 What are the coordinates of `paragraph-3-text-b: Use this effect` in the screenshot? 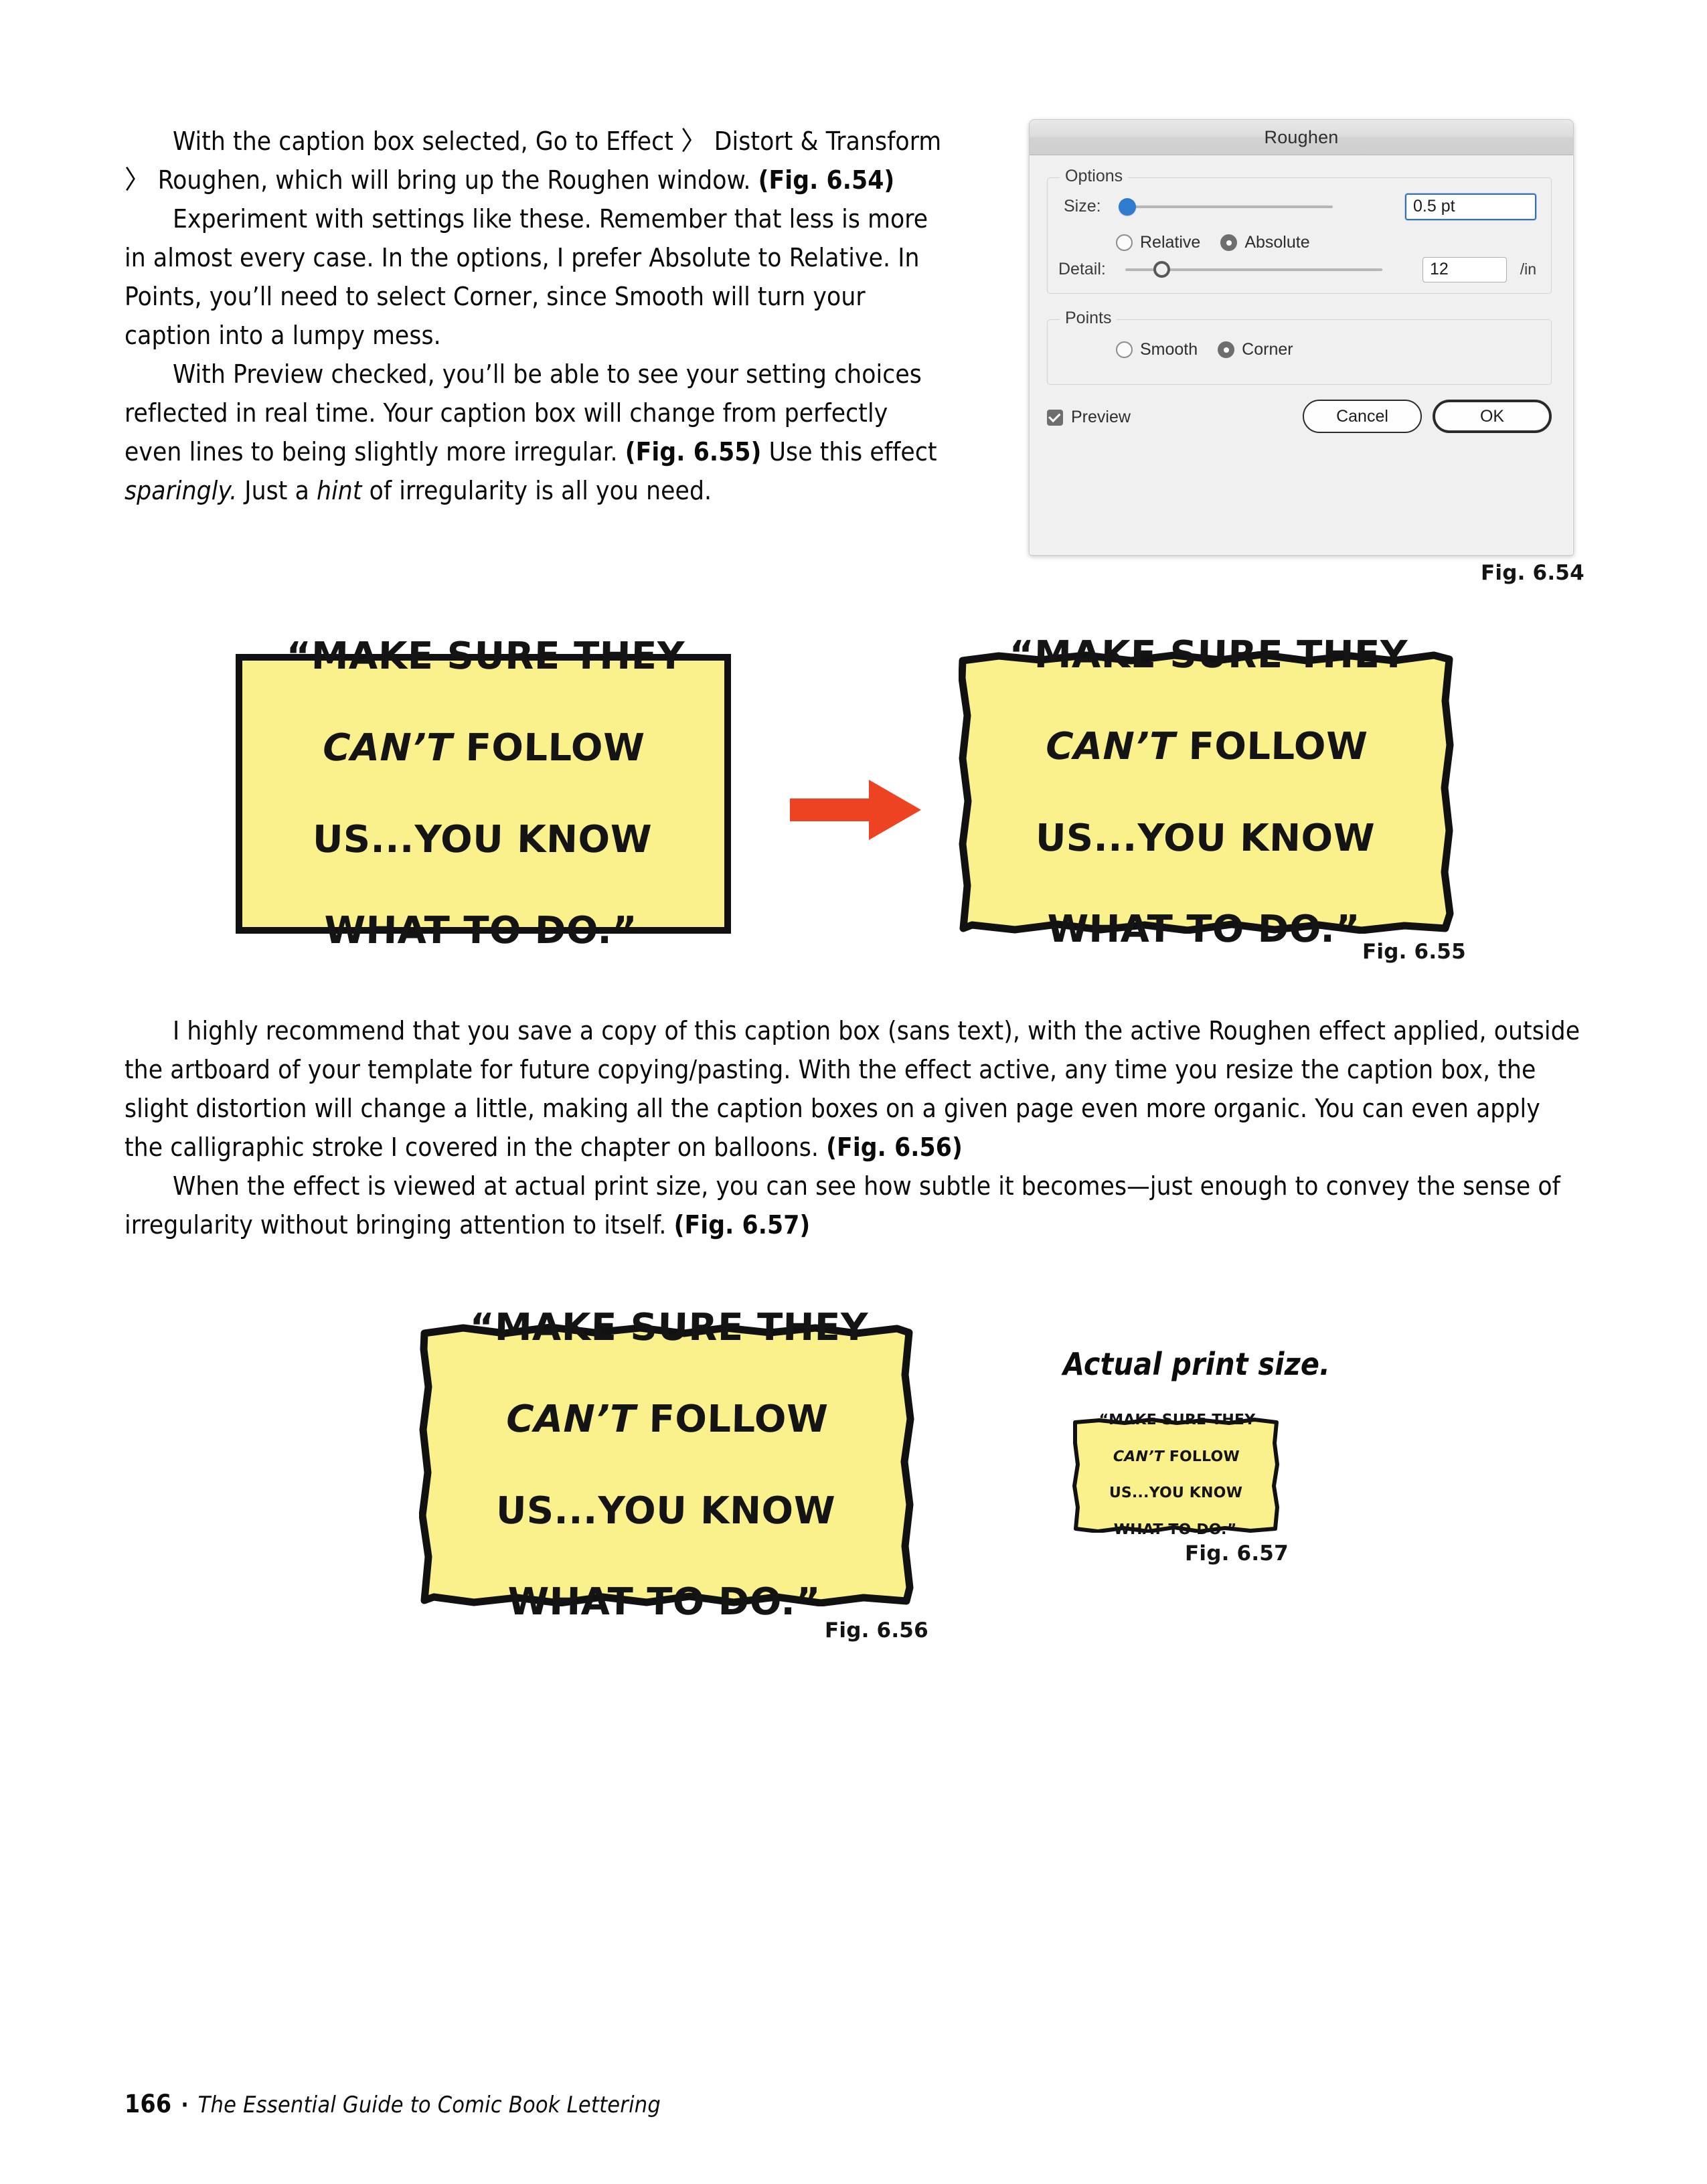 It's located at (849, 452).